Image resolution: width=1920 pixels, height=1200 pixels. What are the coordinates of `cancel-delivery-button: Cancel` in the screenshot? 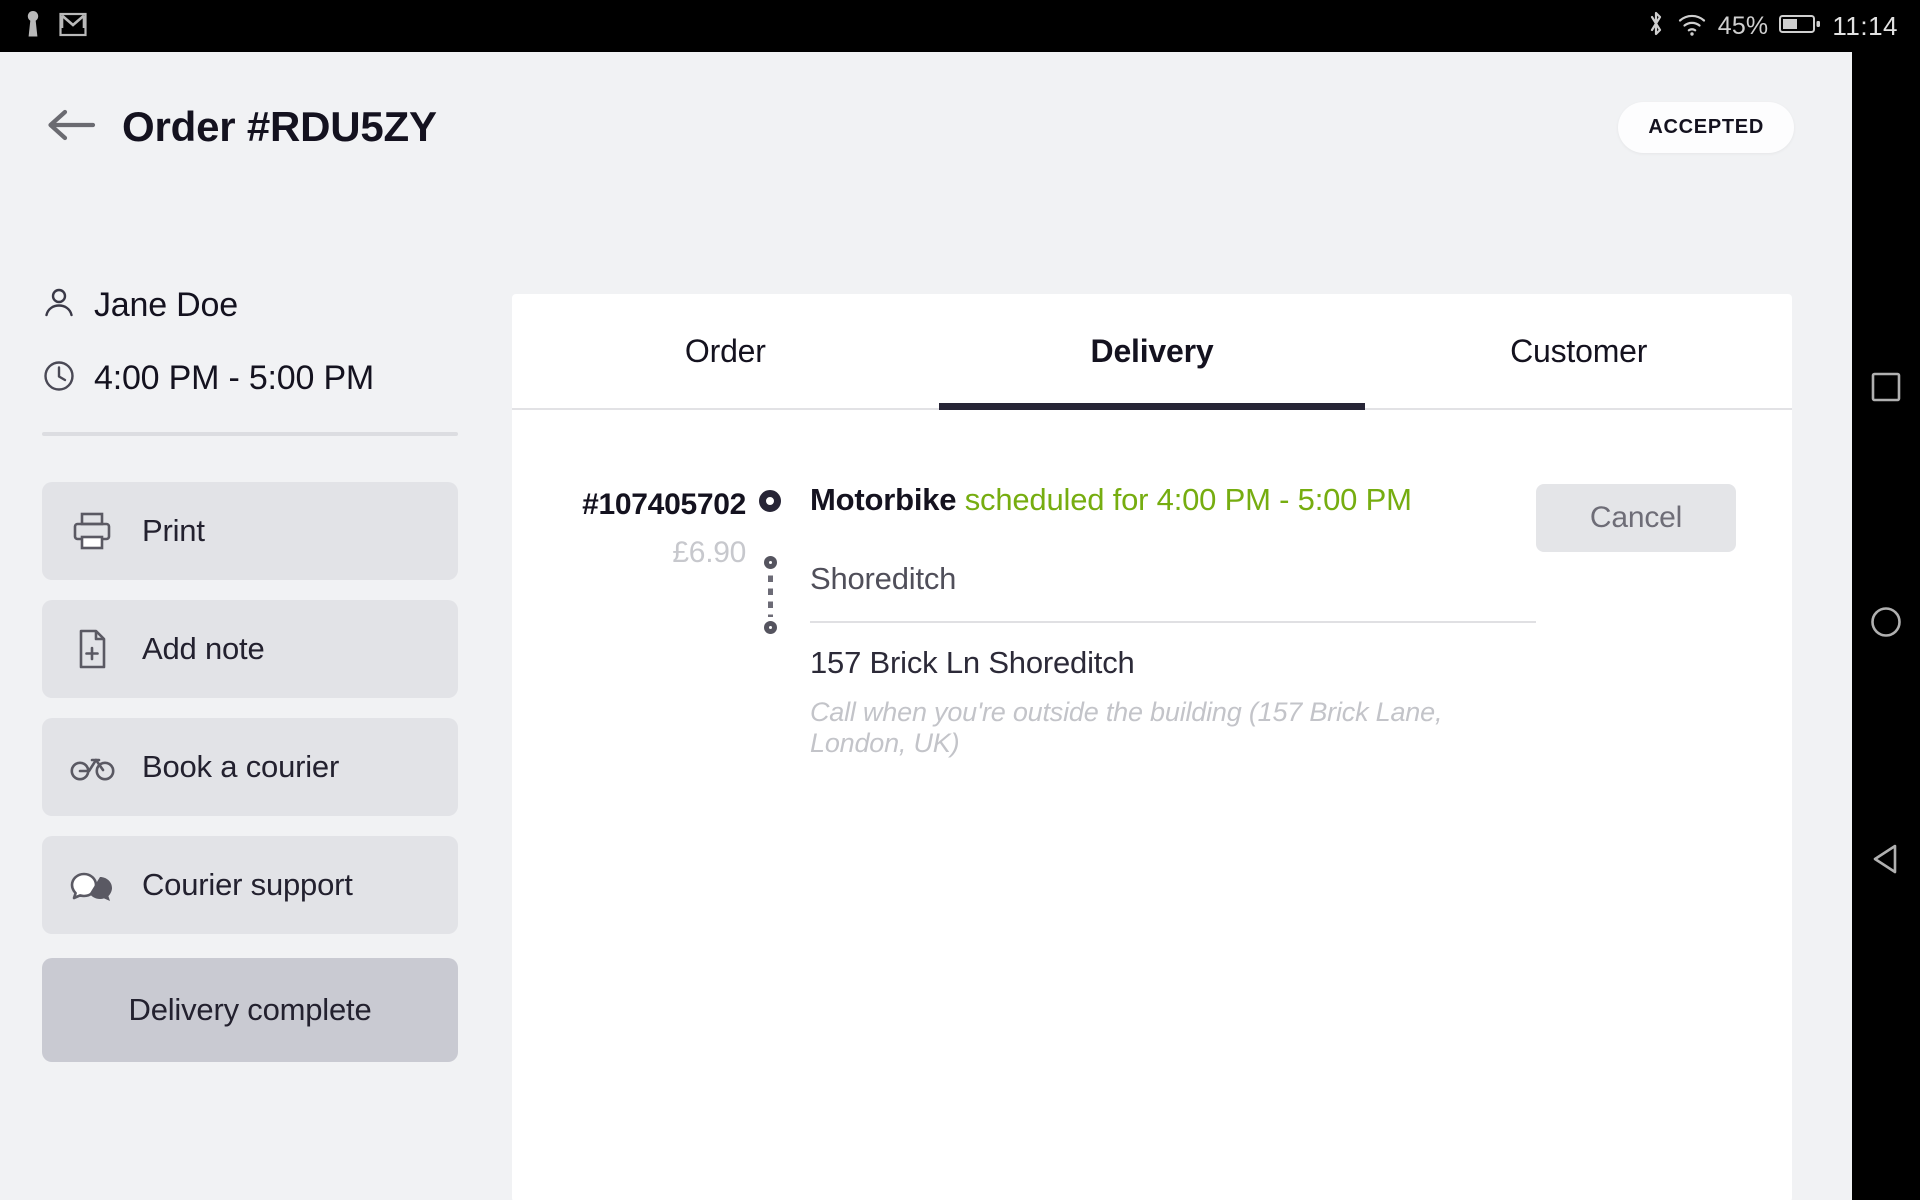 It's located at (1636, 518).